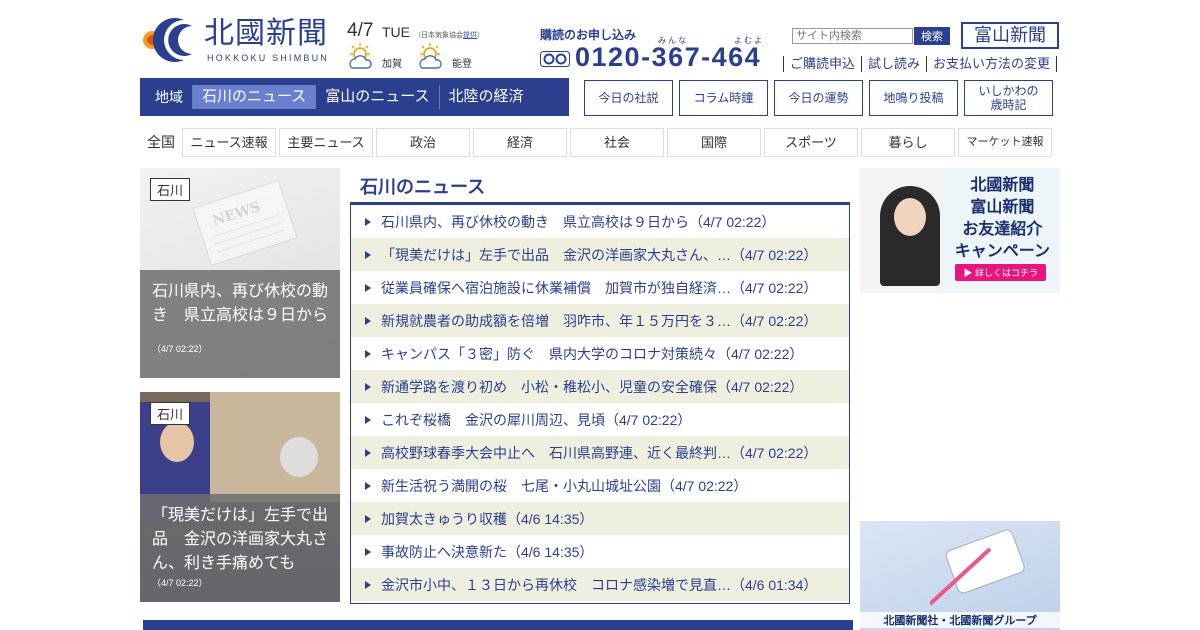 This screenshot has height=630, width=1200. Describe the element at coordinates (600, 485) in the screenshot. I see `list-item: 新生活祝う満開の桜 七尾・小丸山城址公園（4/7 02:22）` at that location.